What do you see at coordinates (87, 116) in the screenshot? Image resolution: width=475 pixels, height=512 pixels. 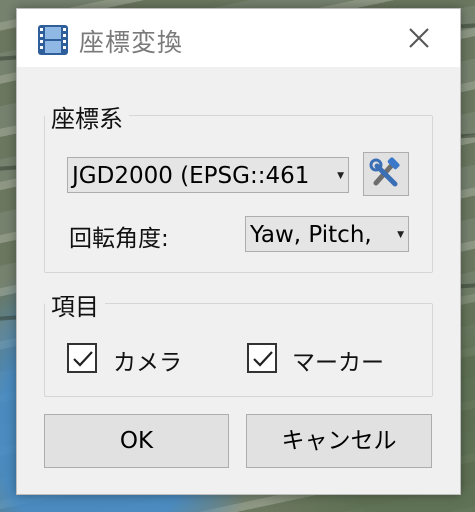 I see `coordinate-system-group-label: 座標系` at bounding box center [87, 116].